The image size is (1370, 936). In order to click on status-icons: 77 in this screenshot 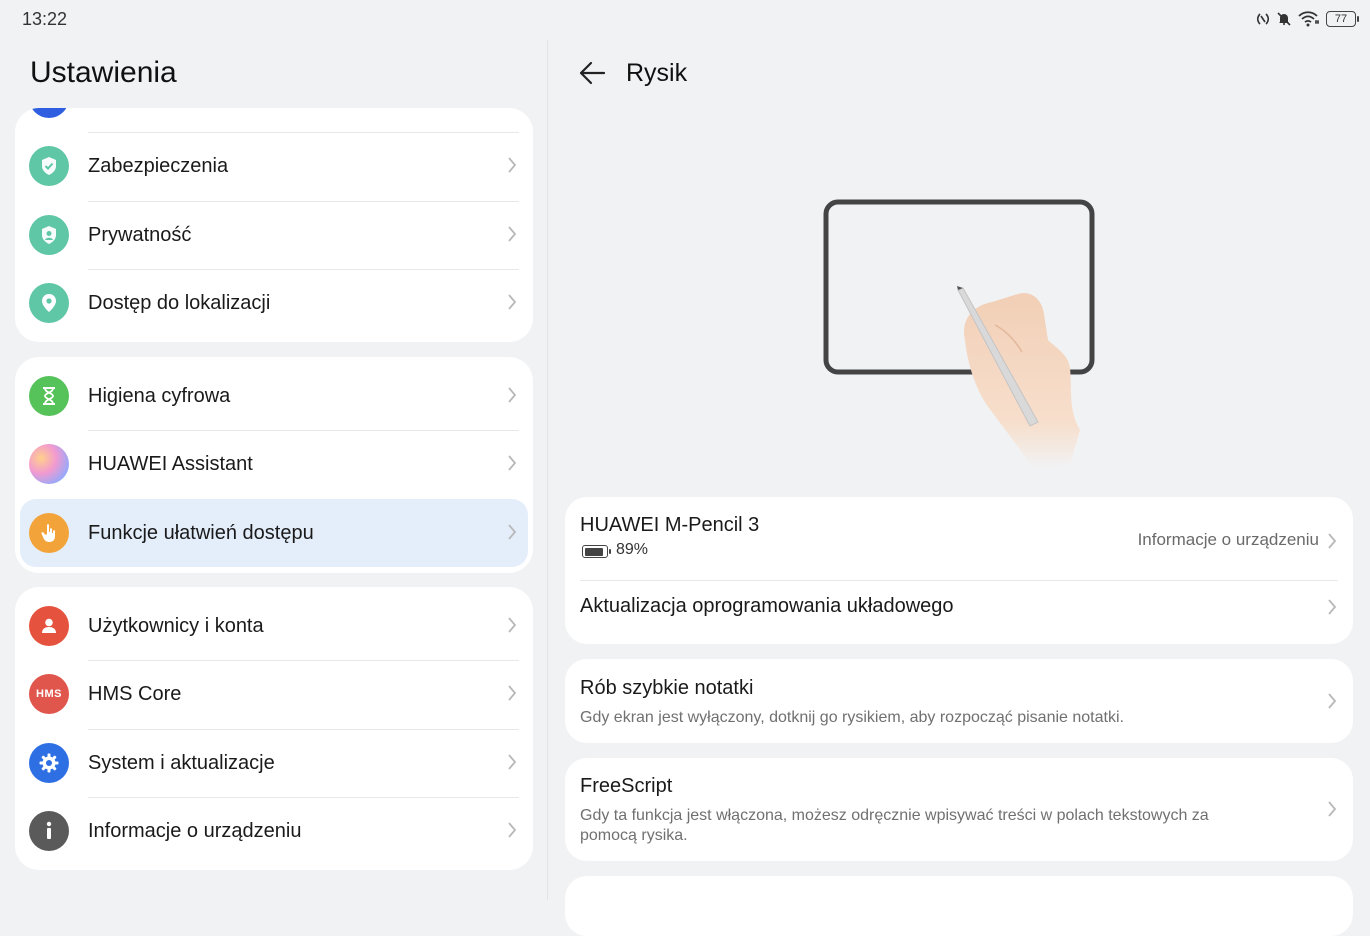, I will do `click(1307, 19)`.